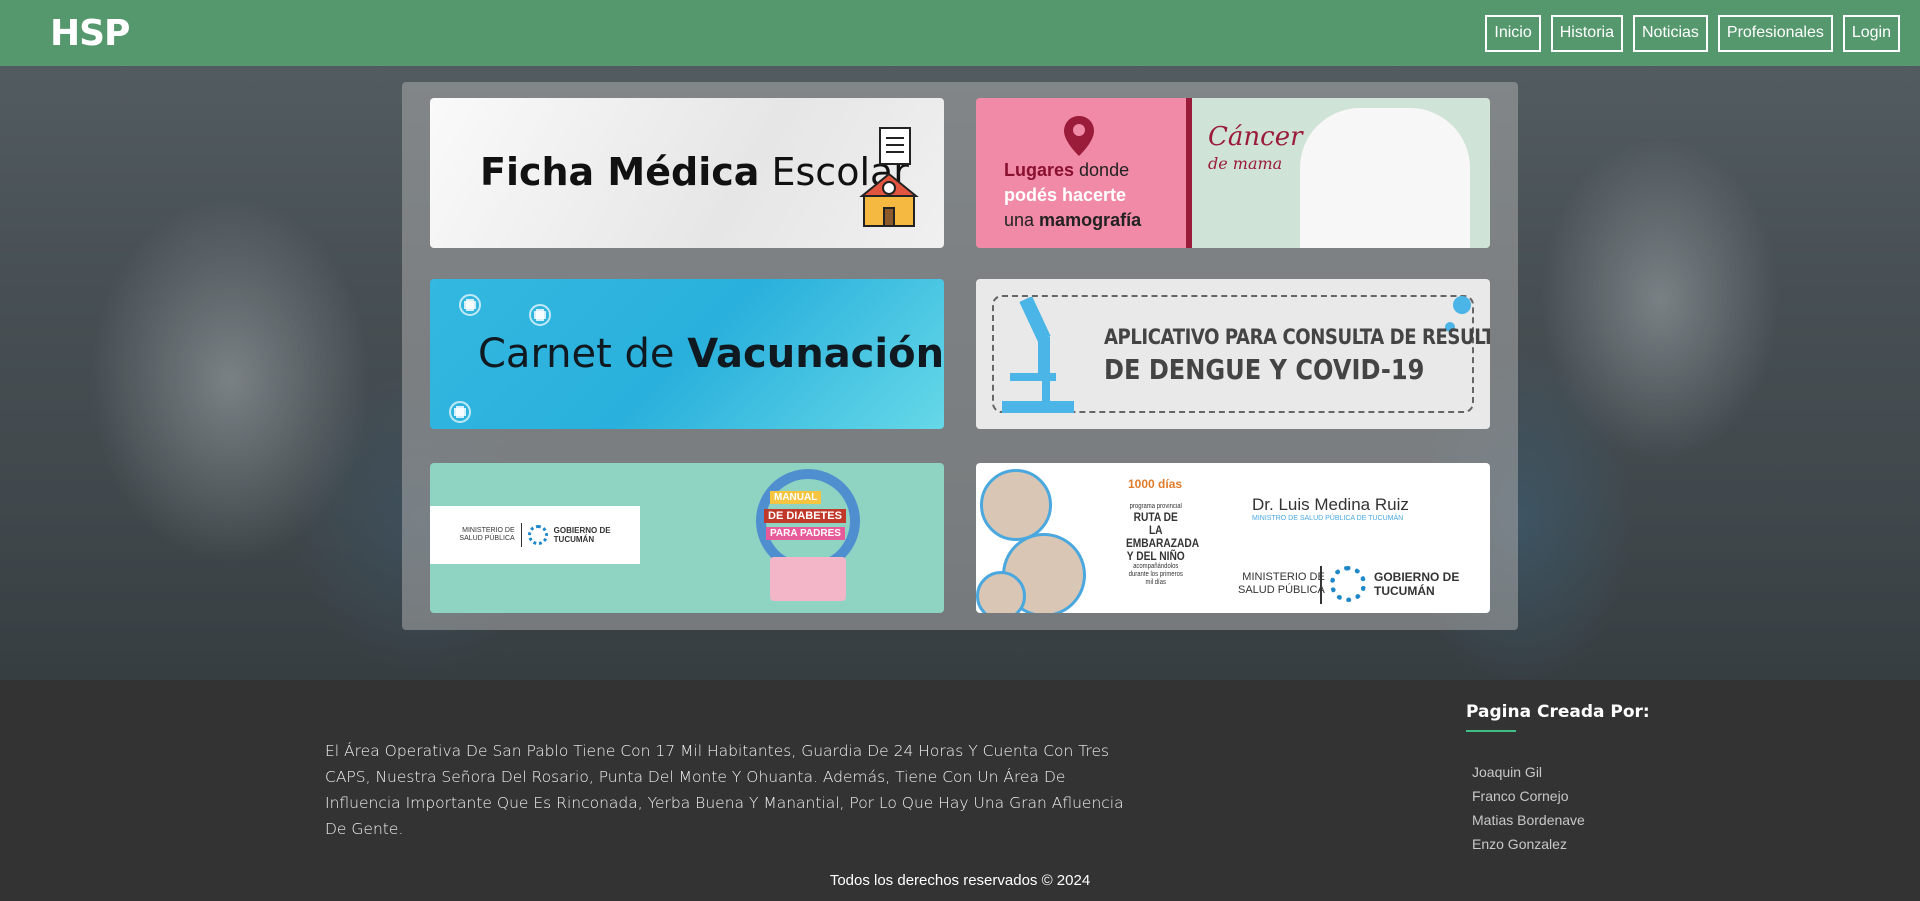 This screenshot has height=901, width=1920. I want to click on cancer-de-mama-logo: Cáncer de mama, so click(1255, 147).